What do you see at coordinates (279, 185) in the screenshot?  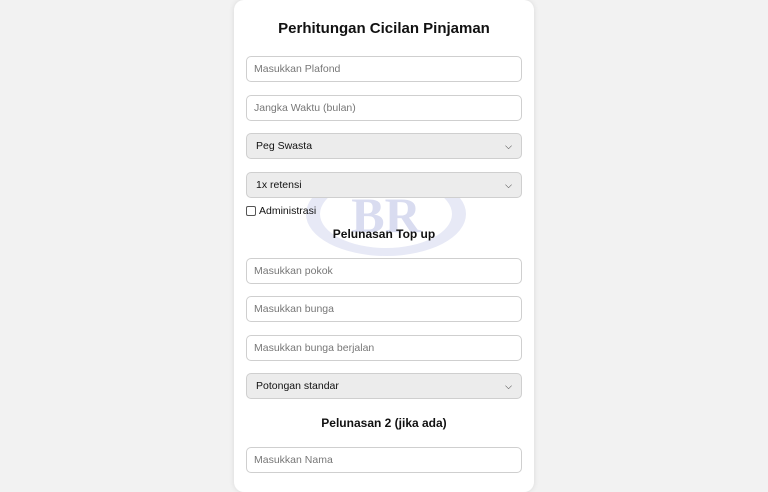 I see `retention-select-value: 1x retensi` at bounding box center [279, 185].